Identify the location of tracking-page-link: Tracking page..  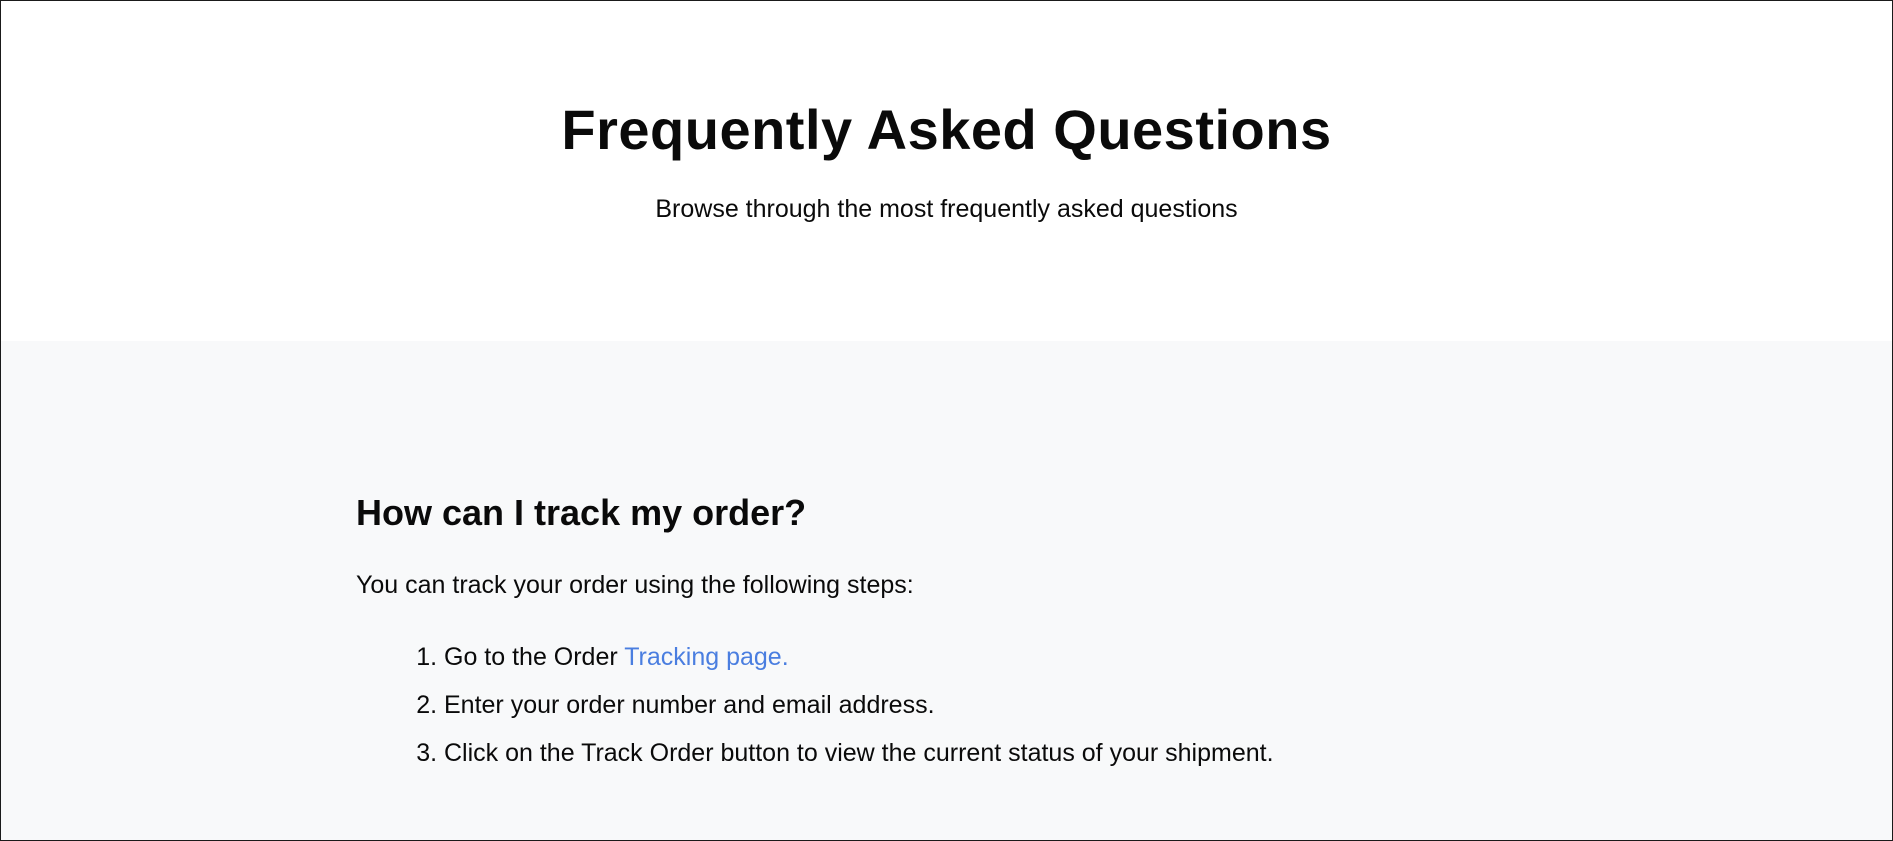
(706, 657).